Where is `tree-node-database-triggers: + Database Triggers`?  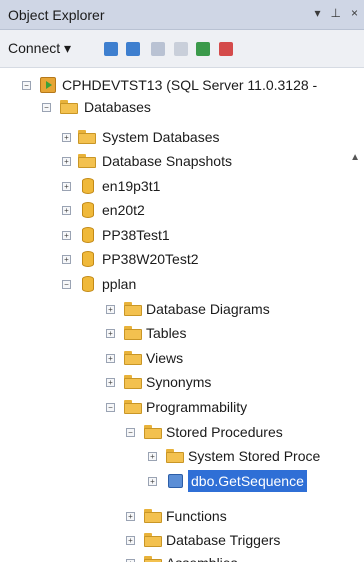 tree-node-database-triggers: + Database Triggers is located at coordinates (182, 540).